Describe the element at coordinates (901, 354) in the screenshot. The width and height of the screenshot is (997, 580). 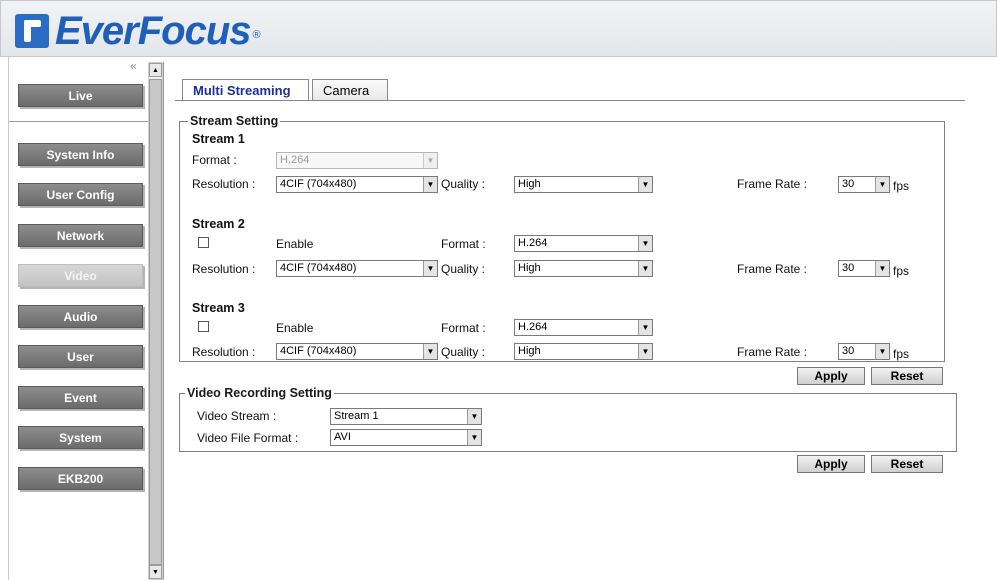
I see `stream3-fps-label: fps` at that location.